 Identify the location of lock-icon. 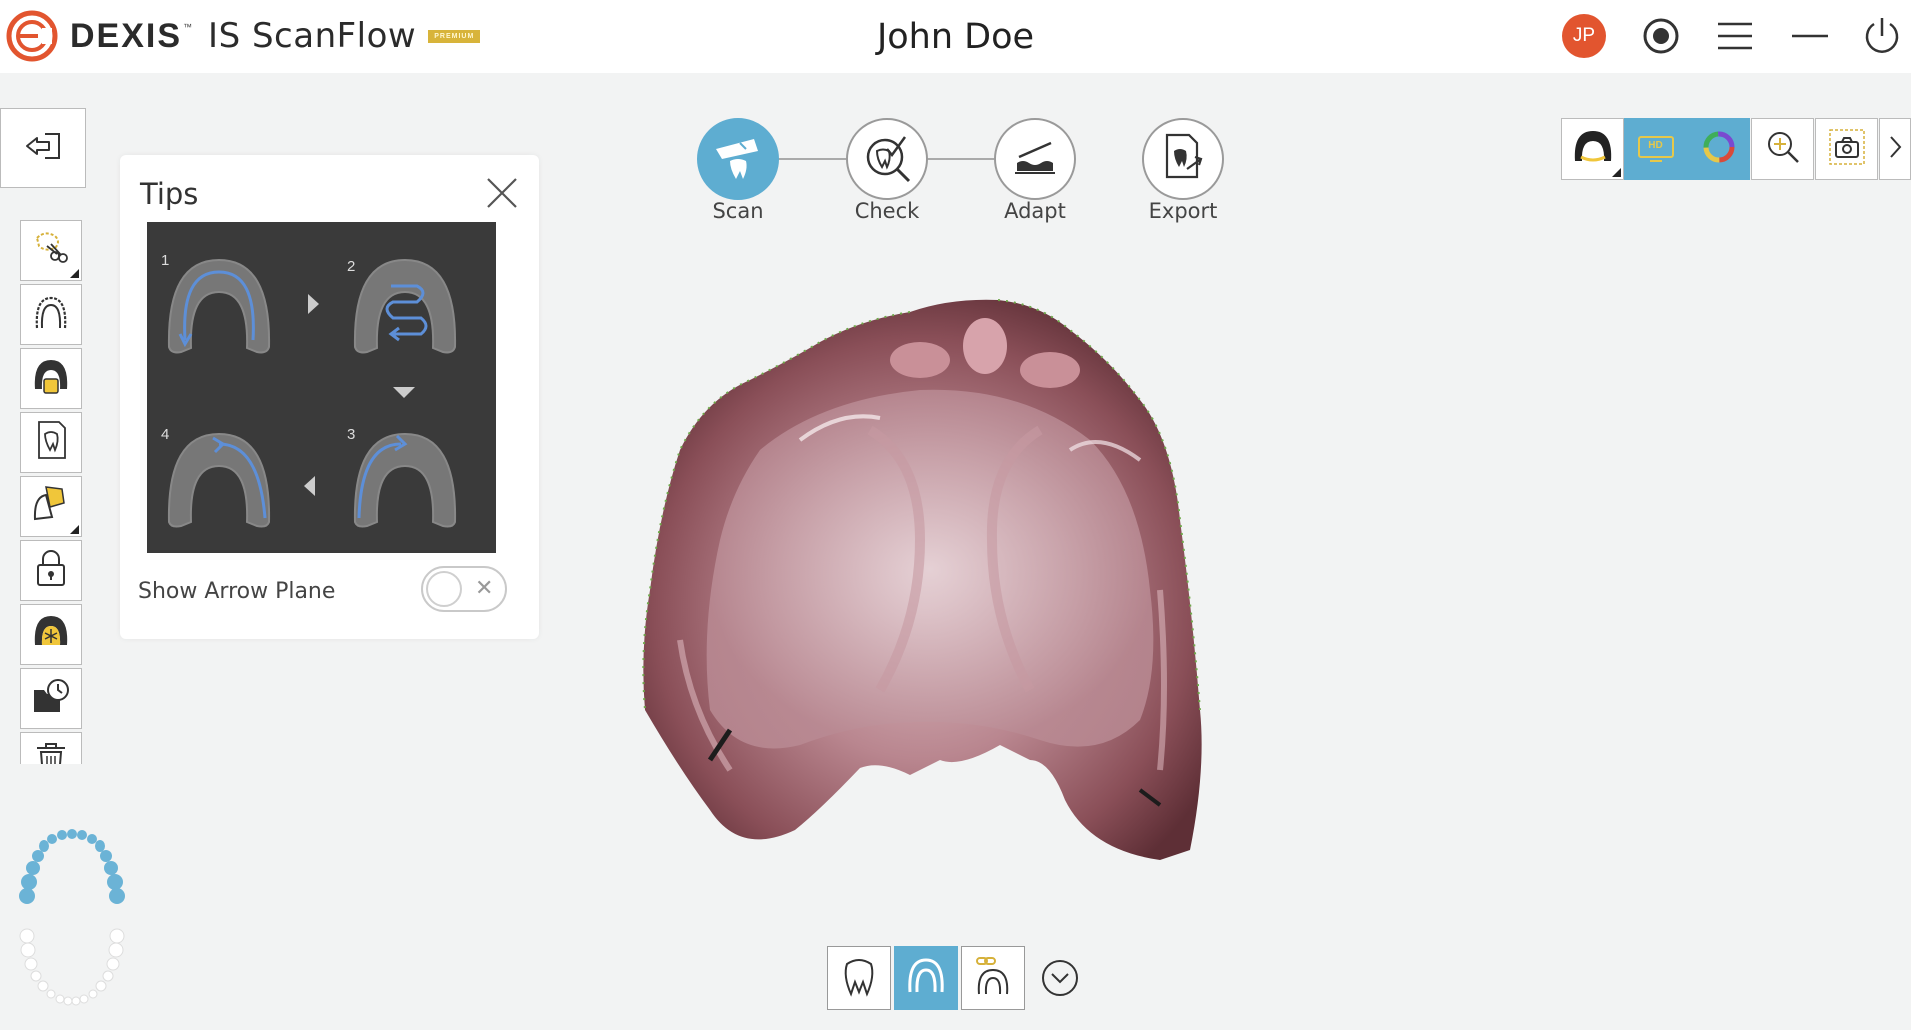
(51, 570).